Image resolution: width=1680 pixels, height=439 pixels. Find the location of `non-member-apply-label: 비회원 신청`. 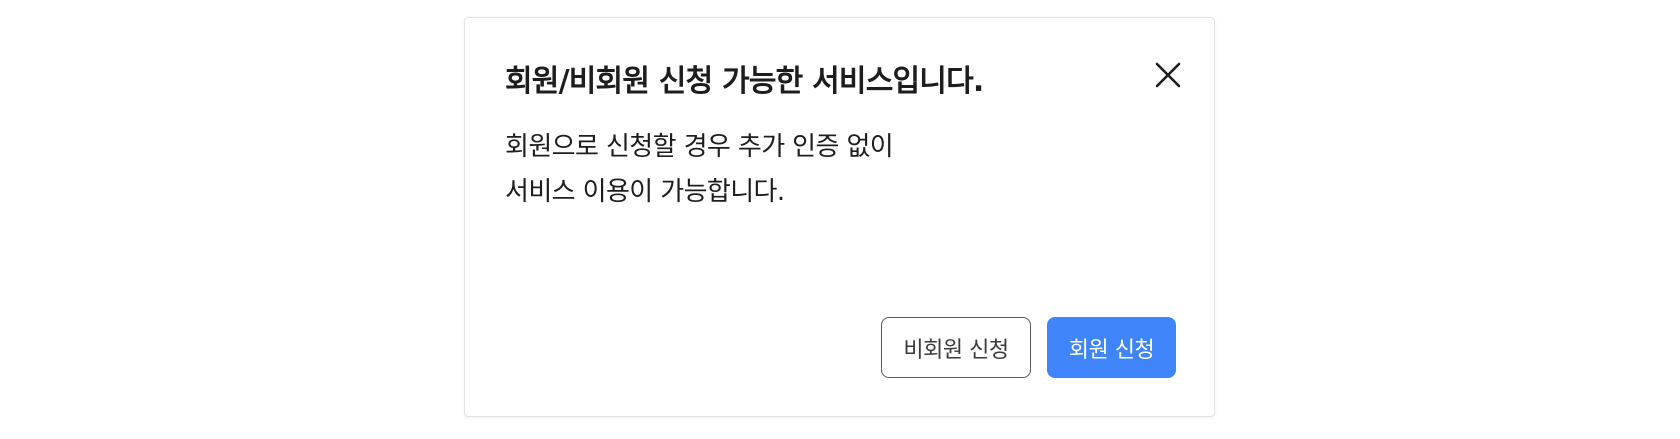

non-member-apply-label: 비회원 신청 is located at coordinates (956, 350).